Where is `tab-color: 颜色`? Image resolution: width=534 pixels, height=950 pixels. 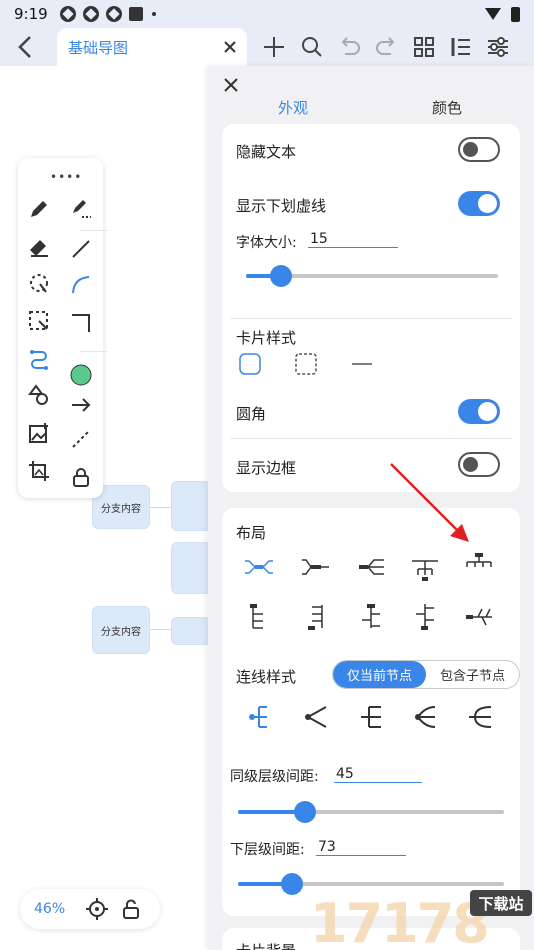
tab-color: 颜色 is located at coordinates (447, 107).